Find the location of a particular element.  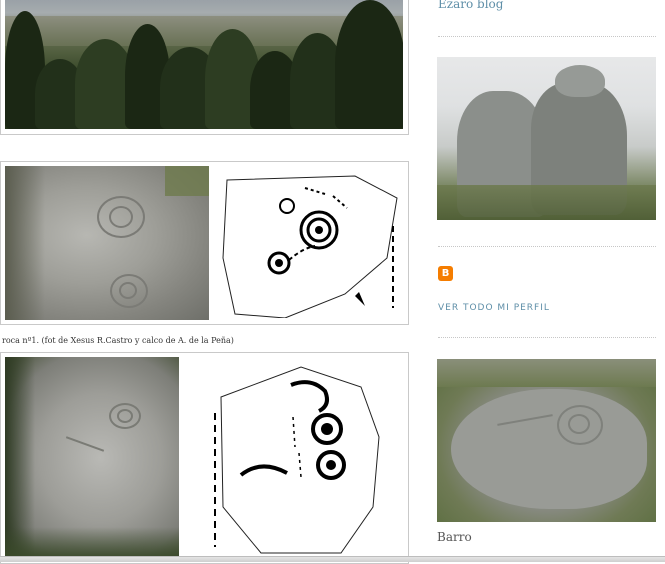

rock1-photo is located at coordinates (107, 243).